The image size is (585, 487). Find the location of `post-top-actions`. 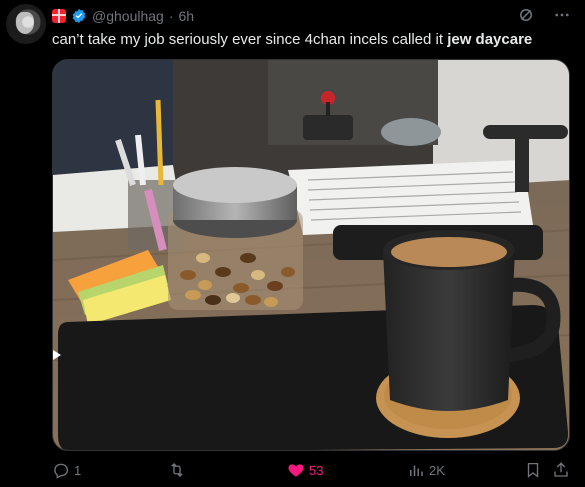

post-top-actions is located at coordinates (544, 15).